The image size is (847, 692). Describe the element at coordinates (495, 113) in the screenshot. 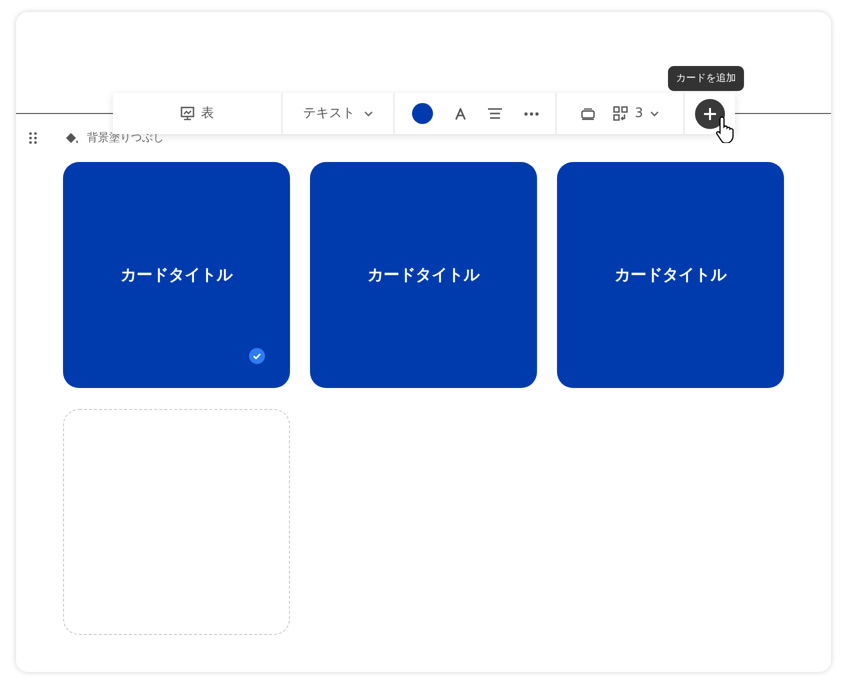

I see `align-icon` at that location.